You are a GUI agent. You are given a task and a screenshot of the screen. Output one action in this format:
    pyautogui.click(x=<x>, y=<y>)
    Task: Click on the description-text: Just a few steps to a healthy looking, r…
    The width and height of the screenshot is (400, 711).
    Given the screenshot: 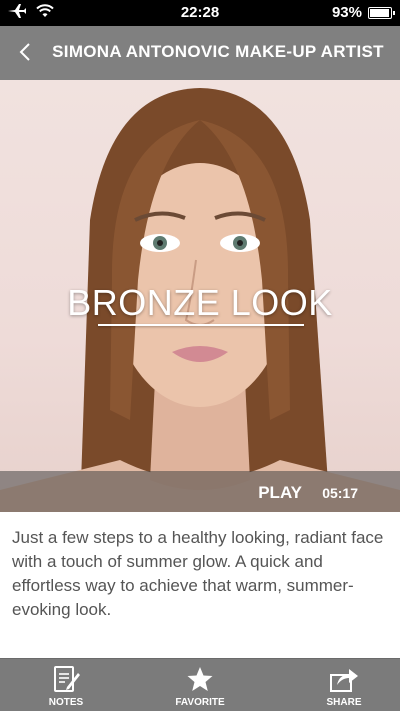 What is the action you would take?
    pyautogui.click(x=198, y=573)
    